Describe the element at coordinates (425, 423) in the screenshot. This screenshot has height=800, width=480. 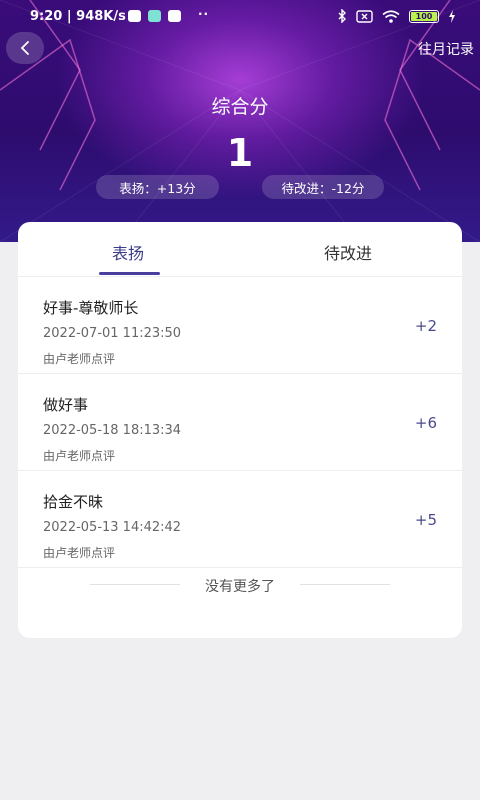
I see `record-points: +6` at that location.